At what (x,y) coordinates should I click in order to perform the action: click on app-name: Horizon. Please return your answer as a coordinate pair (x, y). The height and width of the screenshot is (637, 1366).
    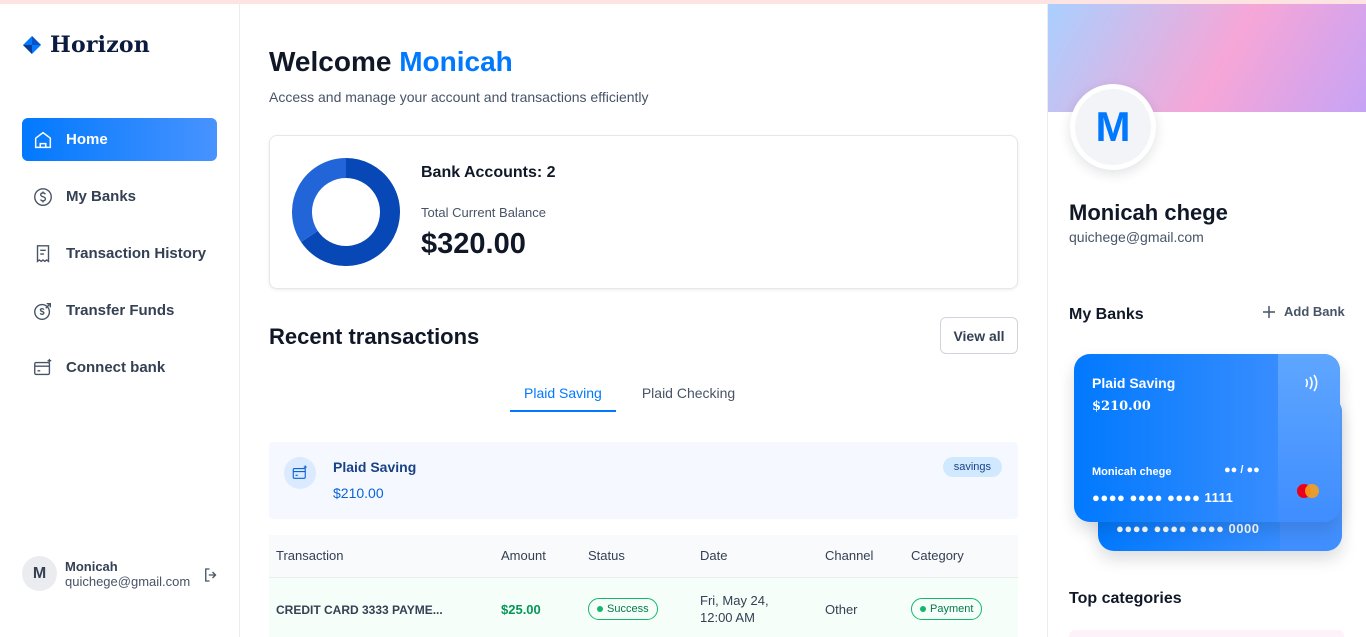
    Looking at the image, I should click on (100, 45).